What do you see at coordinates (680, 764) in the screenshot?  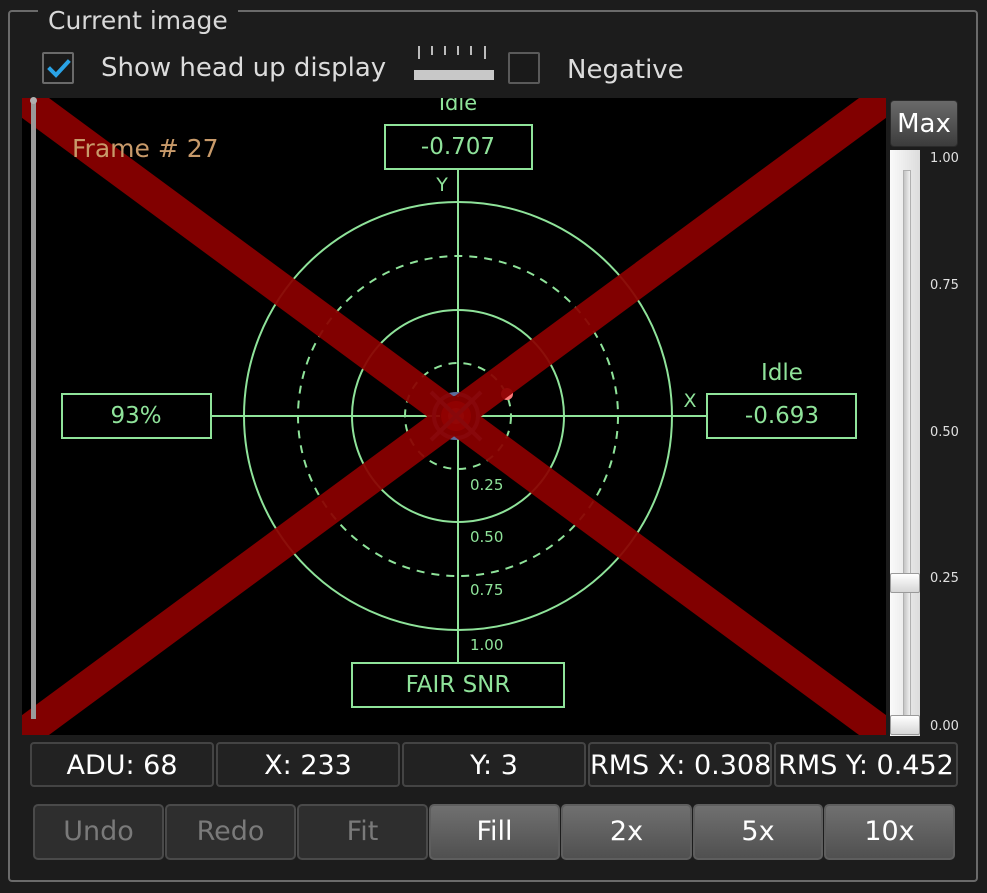 I see `rms-x-readout: RMS X: 0.308` at bounding box center [680, 764].